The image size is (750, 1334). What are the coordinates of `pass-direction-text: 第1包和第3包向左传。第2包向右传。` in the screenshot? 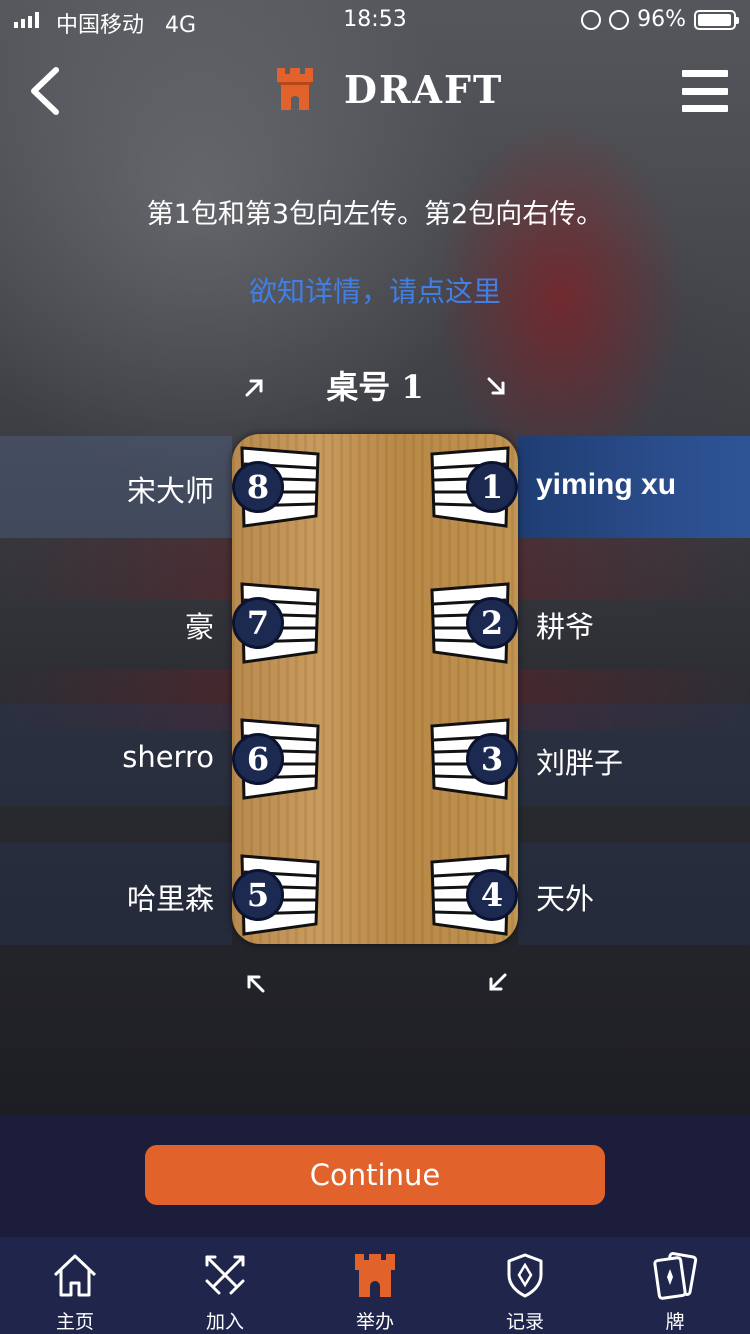 It's located at (375, 214).